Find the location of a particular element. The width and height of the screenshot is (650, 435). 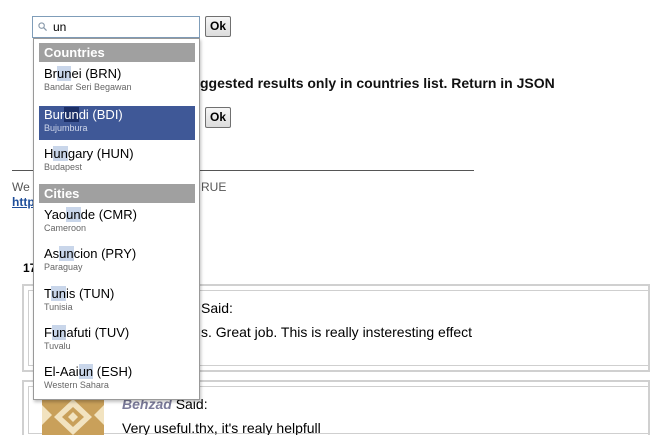

suggestion-name: Burundi (BDI) is located at coordinates (119, 114).